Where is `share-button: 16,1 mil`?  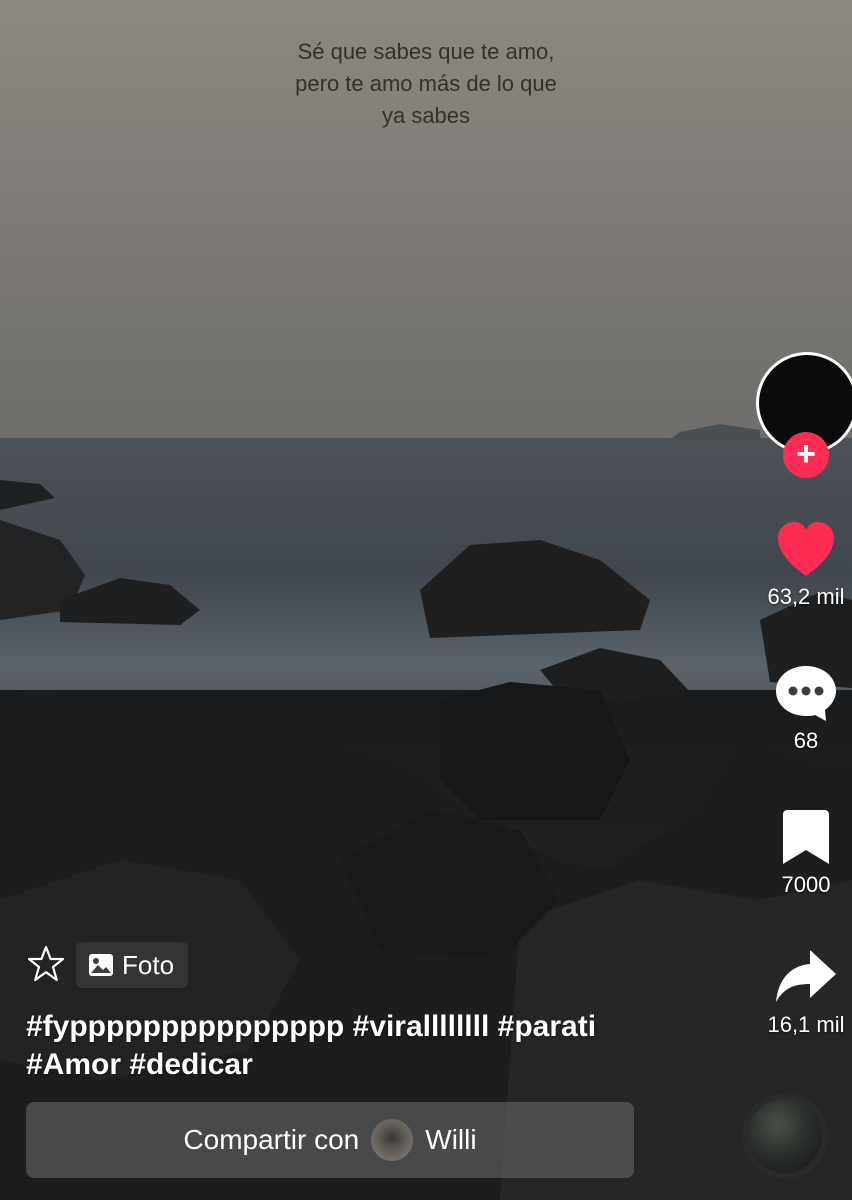
share-button: 16,1 mil is located at coordinates (794, 993).